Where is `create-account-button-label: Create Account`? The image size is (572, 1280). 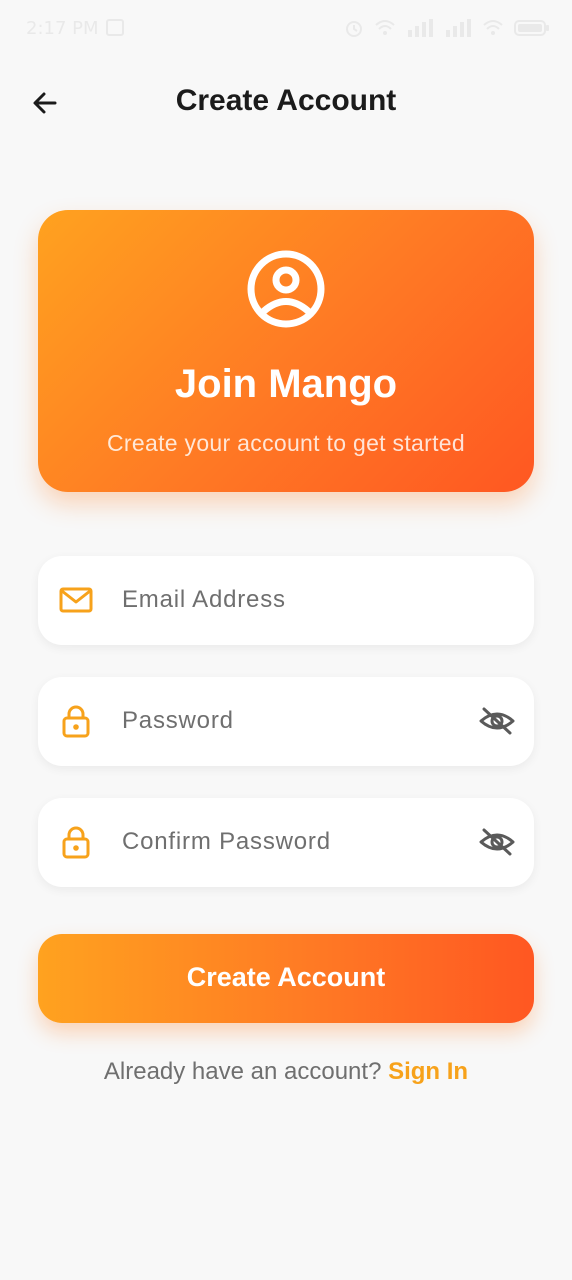
create-account-button-label: Create Account is located at coordinates (286, 977).